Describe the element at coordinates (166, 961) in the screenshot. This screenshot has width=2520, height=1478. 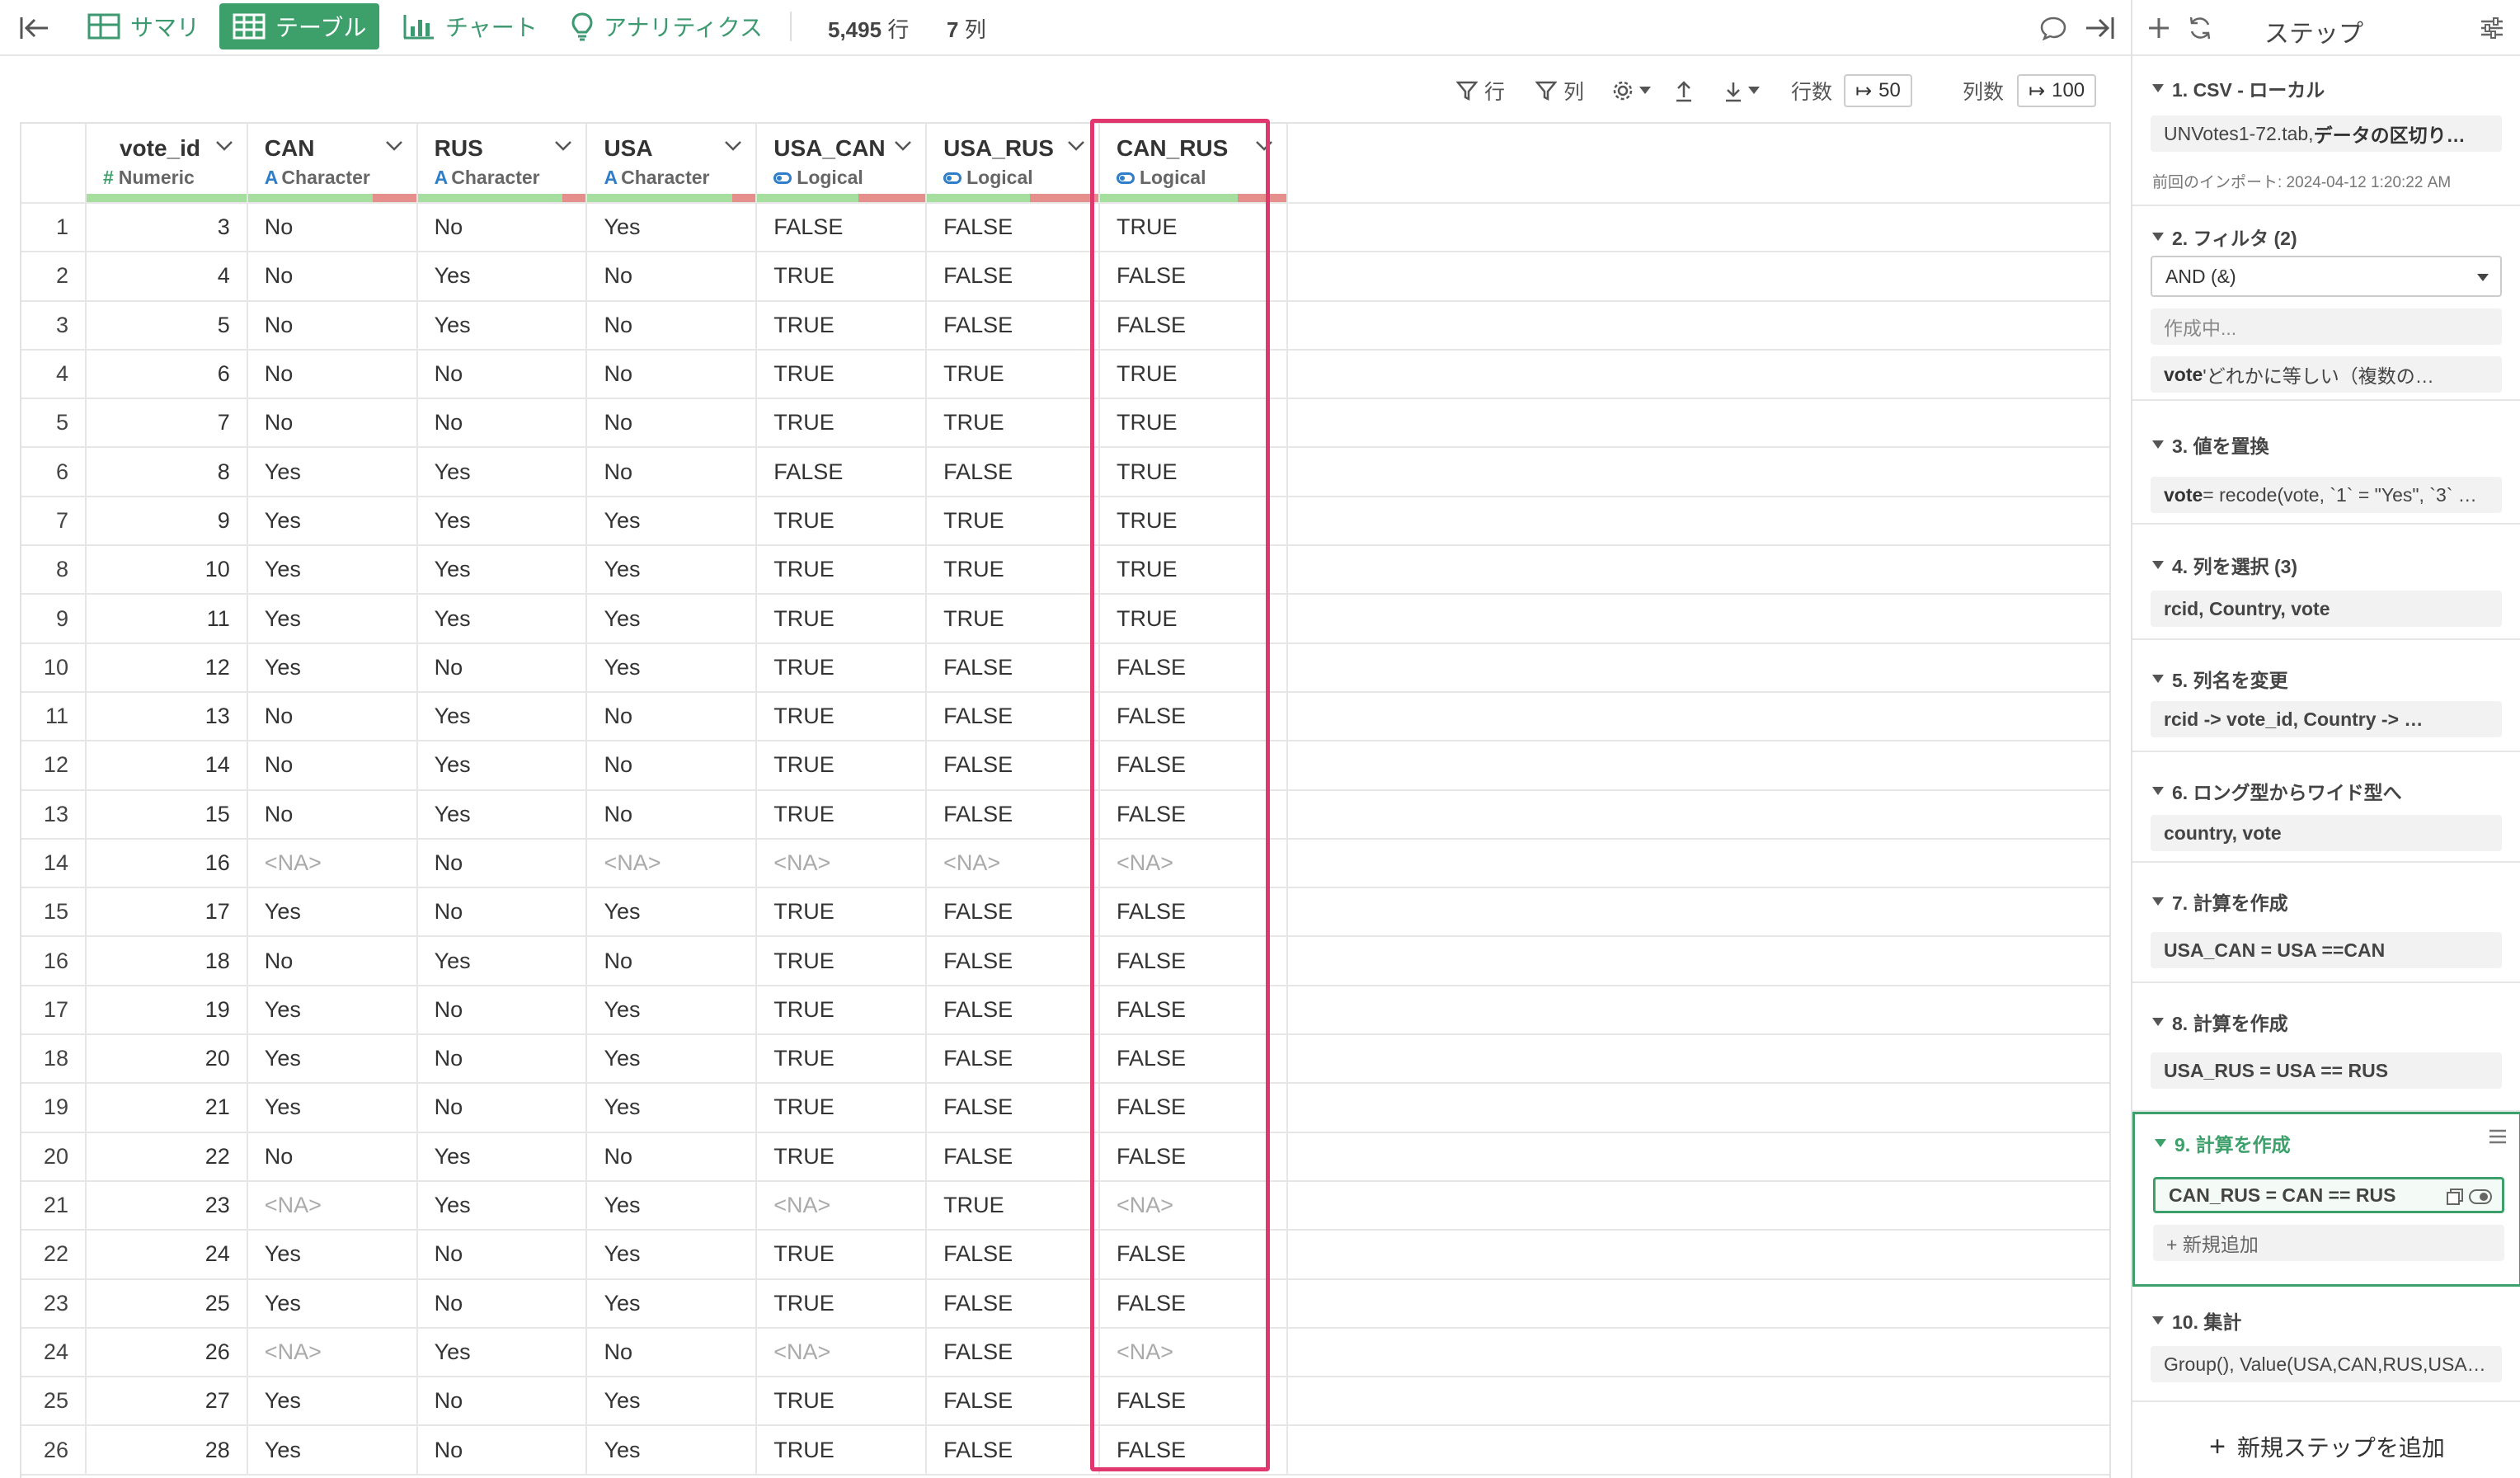
I see `table-cell: 18` at that location.